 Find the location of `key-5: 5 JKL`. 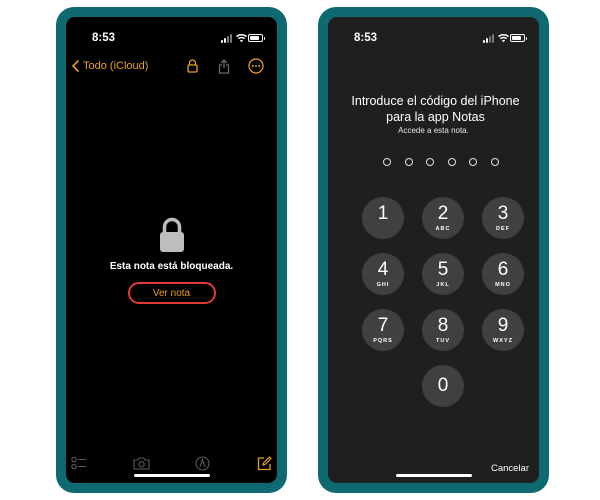

key-5: 5 JKL is located at coordinates (443, 274).